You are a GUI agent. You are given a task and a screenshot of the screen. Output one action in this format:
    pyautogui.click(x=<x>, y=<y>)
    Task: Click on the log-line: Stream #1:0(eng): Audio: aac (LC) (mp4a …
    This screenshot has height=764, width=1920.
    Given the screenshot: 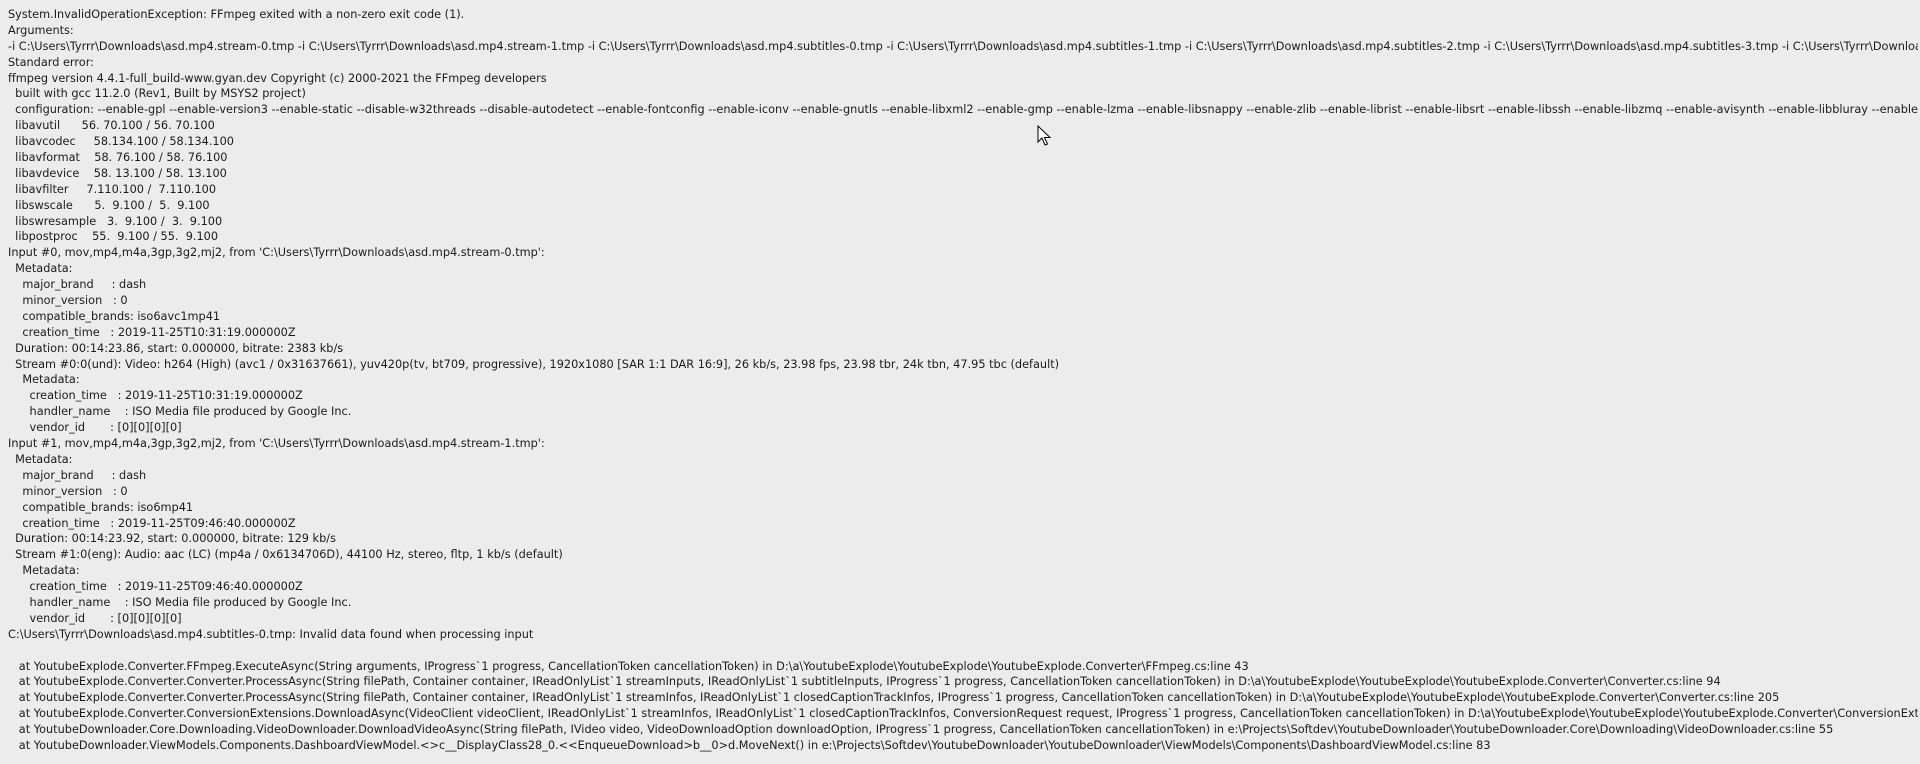 What is the action you would take?
    pyautogui.click(x=285, y=555)
    